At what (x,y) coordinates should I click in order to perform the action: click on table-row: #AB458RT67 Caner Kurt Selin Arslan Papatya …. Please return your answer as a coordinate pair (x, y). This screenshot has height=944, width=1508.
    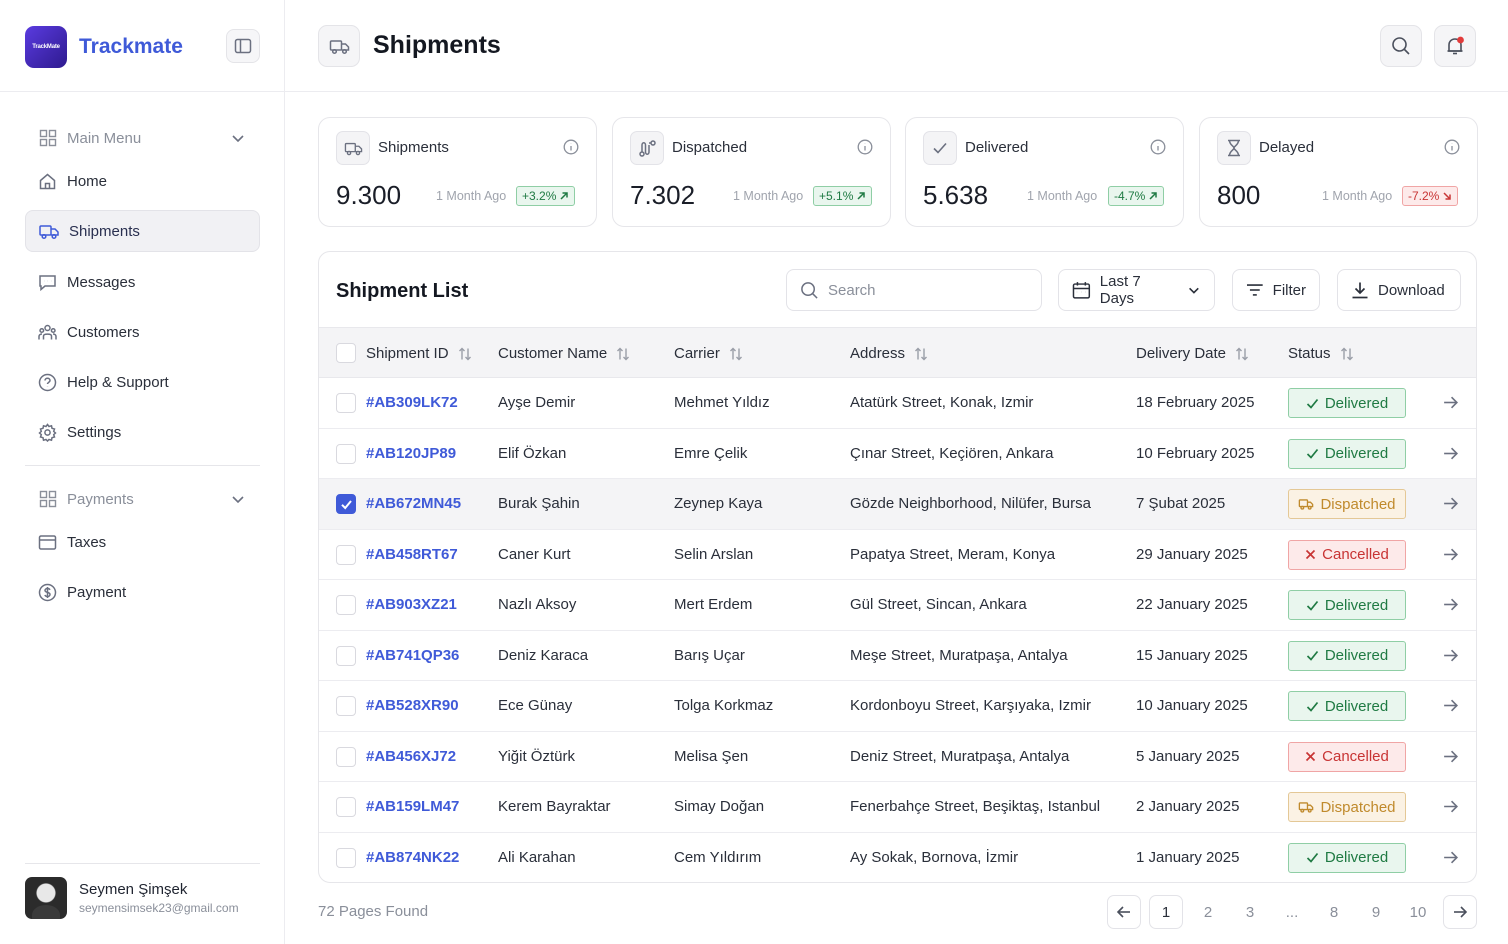
    Looking at the image, I should click on (897, 555).